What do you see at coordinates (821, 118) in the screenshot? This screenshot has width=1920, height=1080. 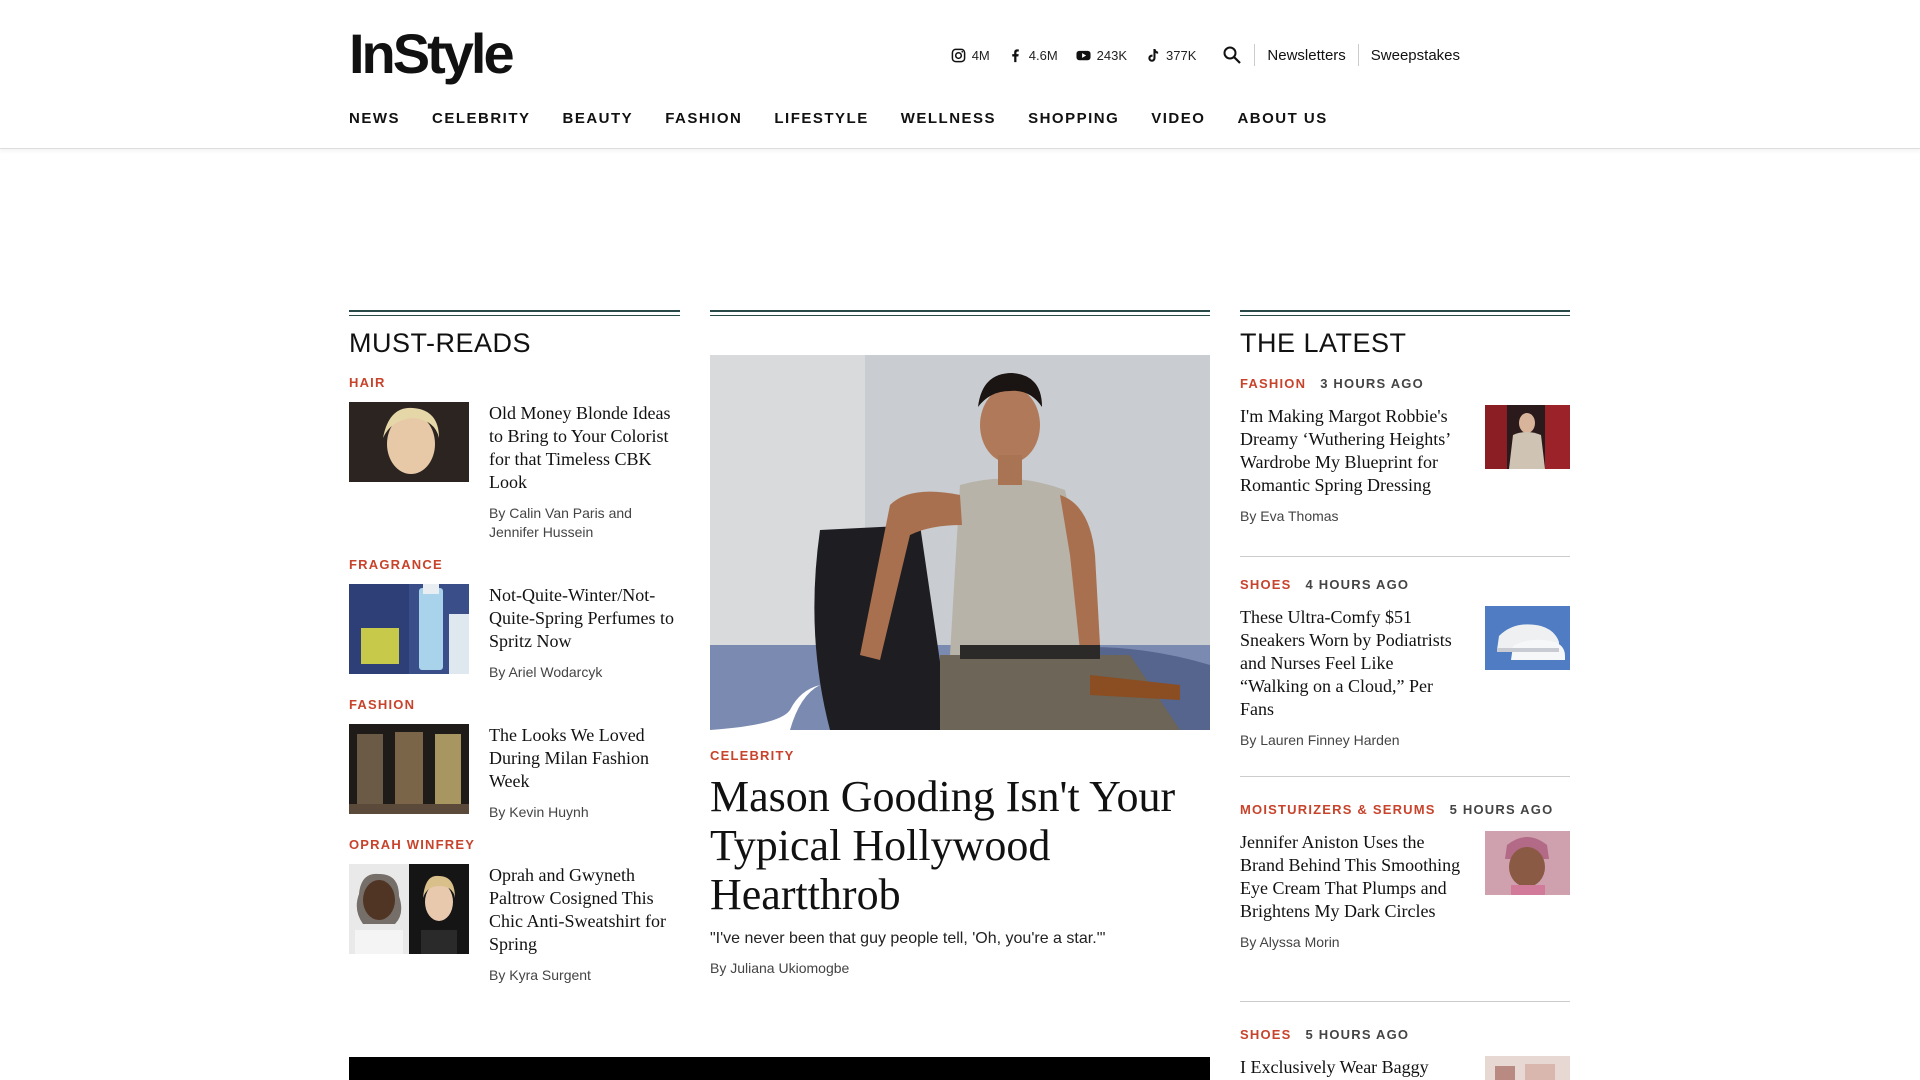 I see `nav-lifestyle: LIFESTYLE` at bounding box center [821, 118].